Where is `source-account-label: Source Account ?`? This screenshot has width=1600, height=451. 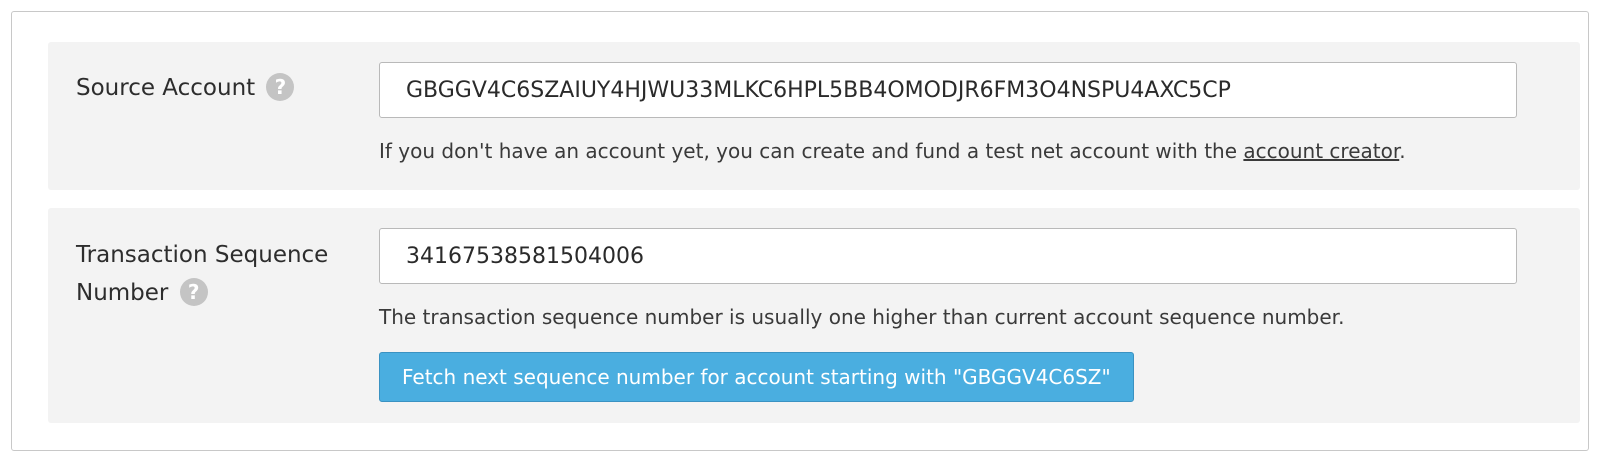 source-account-label: Source Account ? is located at coordinates (206, 88).